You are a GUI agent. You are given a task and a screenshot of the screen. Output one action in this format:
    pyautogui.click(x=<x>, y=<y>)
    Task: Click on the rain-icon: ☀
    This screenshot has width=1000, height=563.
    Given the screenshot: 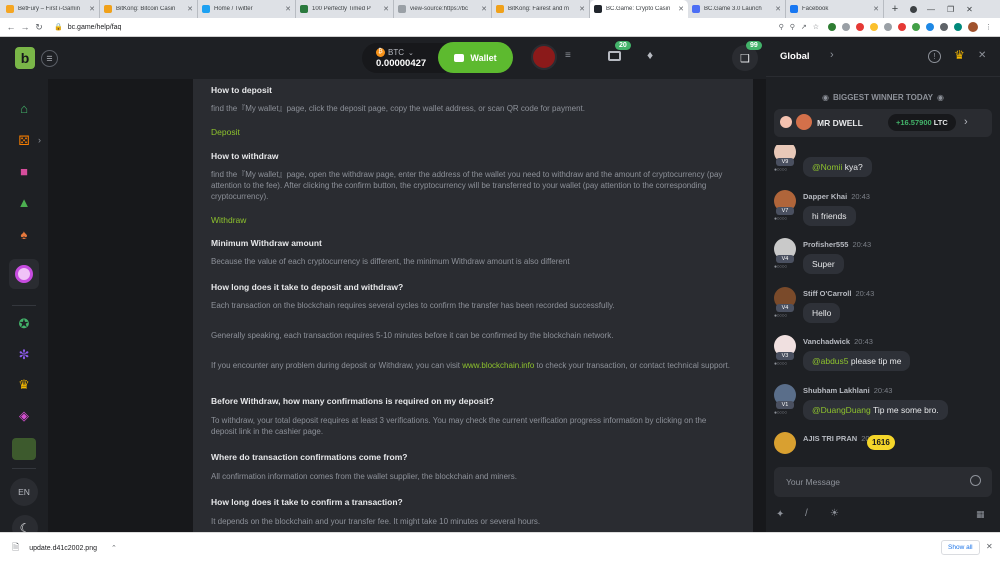 What is the action you would take?
    pyautogui.click(x=834, y=513)
    